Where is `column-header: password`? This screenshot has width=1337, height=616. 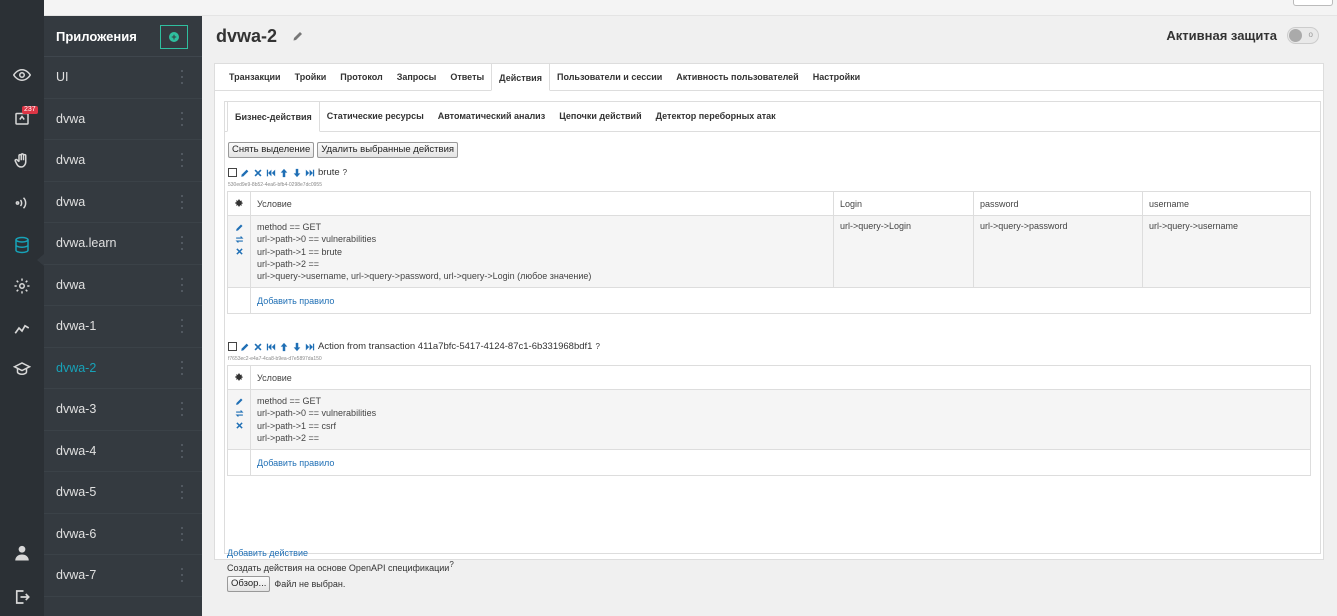
column-header: password is located at coordinates (1058, 203).